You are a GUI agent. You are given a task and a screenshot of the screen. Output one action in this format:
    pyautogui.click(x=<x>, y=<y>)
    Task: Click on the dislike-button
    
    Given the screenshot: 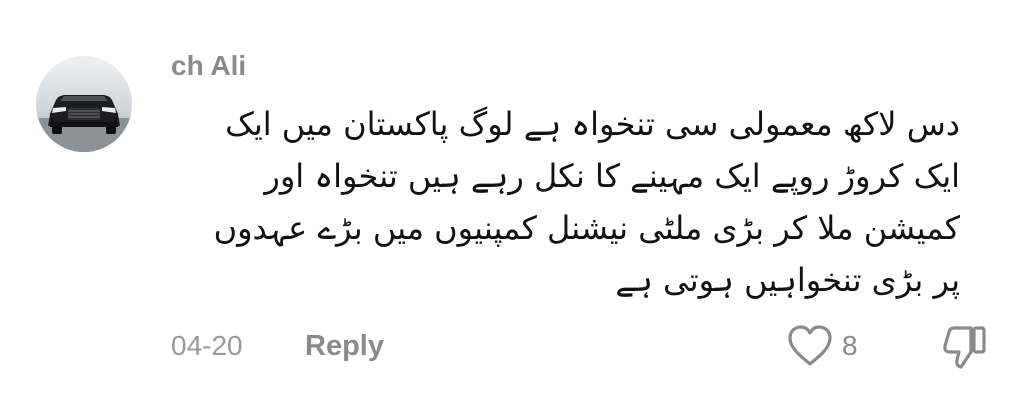 What is the action you would take?
    pyautogui.click(x=965, y=347)
    